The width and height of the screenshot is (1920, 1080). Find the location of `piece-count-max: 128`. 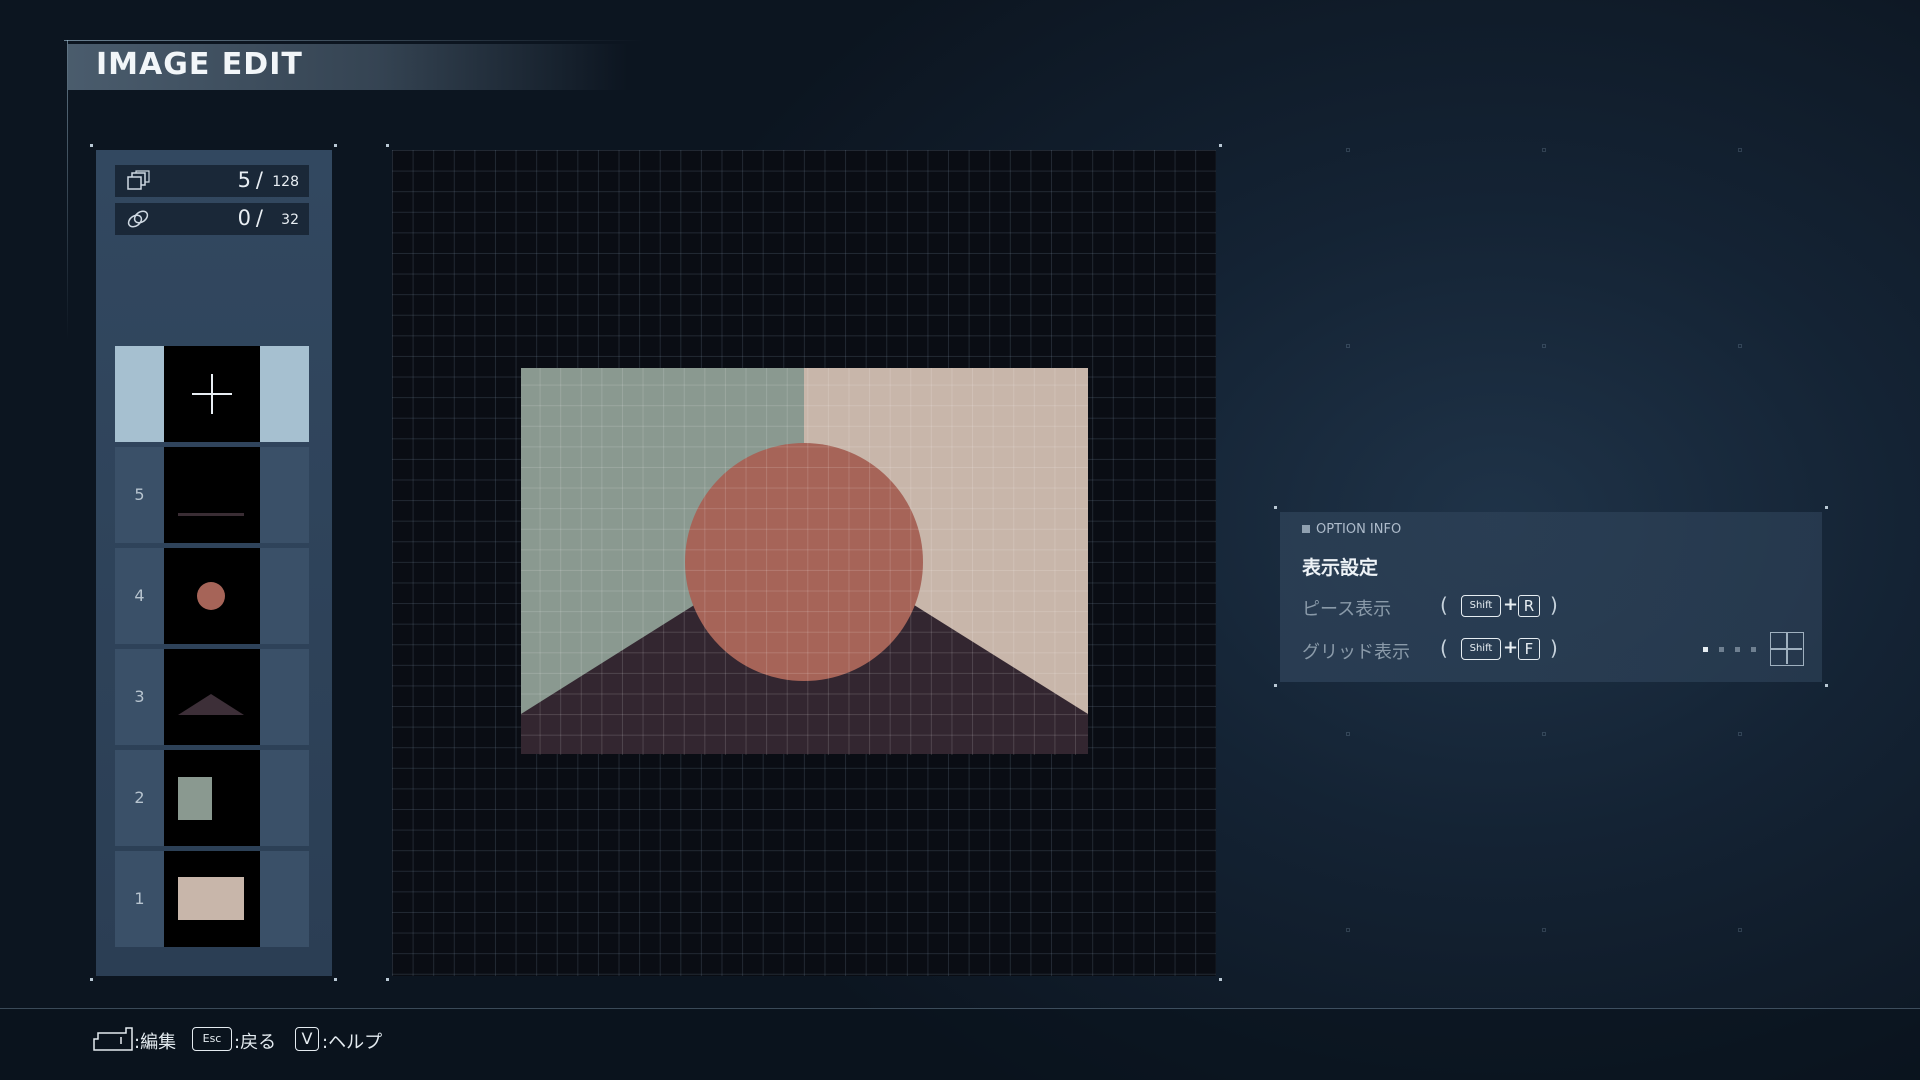

piece-count-max: 128 is located at coordinates (285, 182).